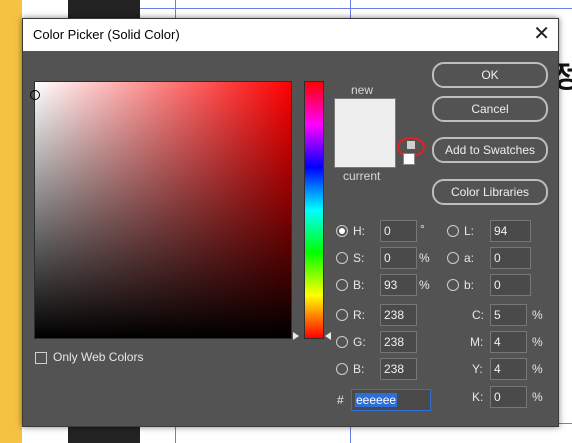 The width and height of the screenshot is (572, 443). What do you see at coordinates (35, 95) in the screenshot?
I see `color-field-cursor` at bounding box center [35, 95].